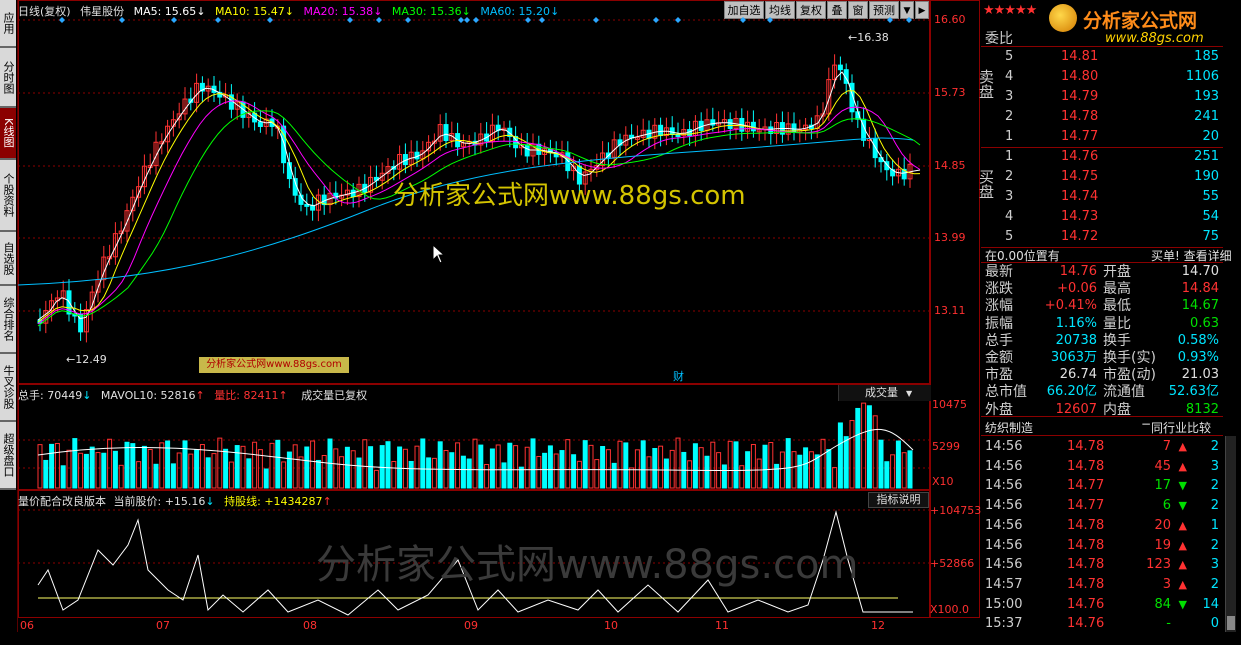  I want to click on scrollbar-thumb, so click(1231, 623).